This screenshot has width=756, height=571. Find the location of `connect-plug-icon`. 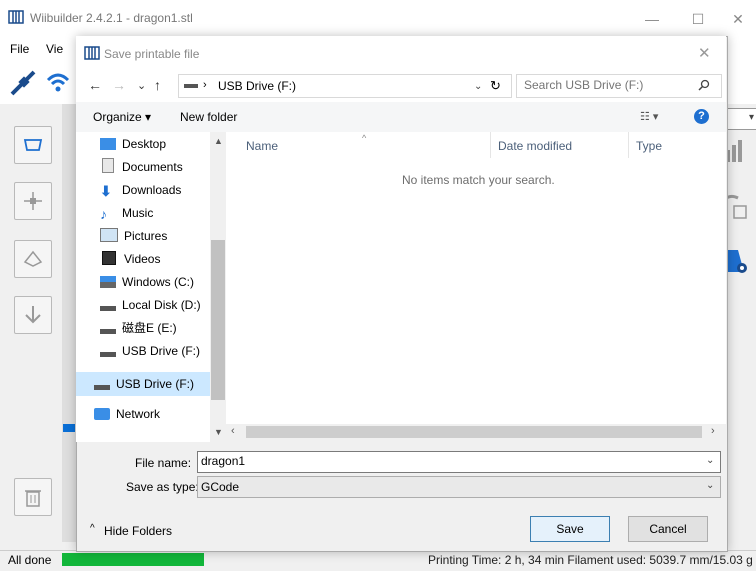

connect-plug-icon is located at coordinates (23, 83).